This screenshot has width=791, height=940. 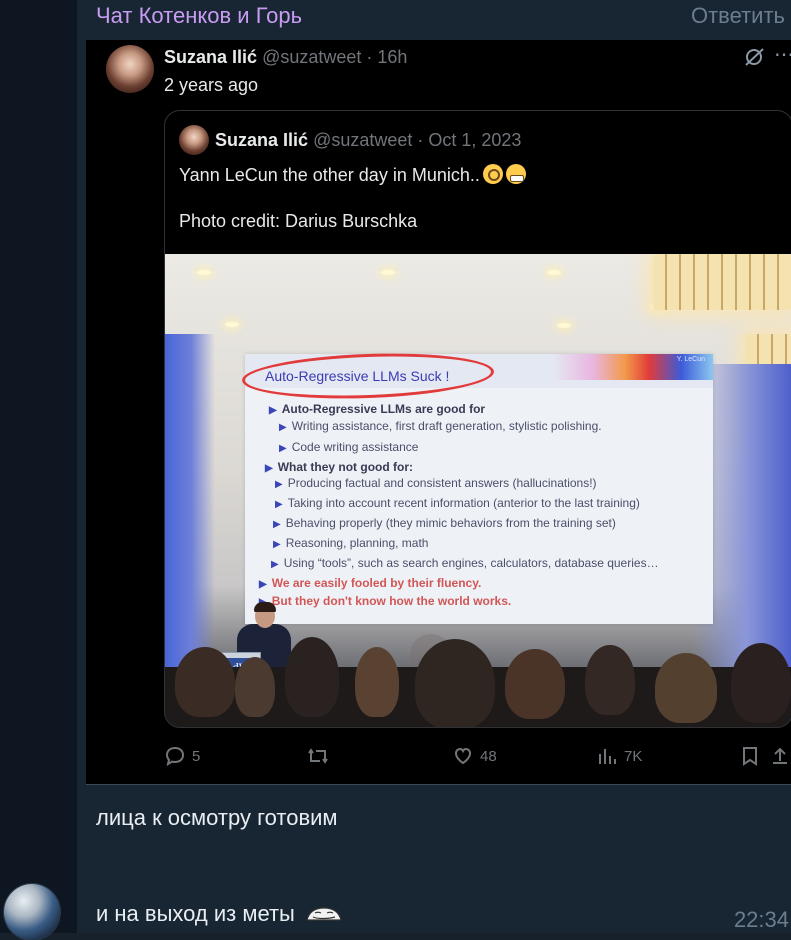 What do you see at coordinates (195, 913) in the screenshot?
I see `message-text: и на выход из меты` at bounding box center [195, 913].